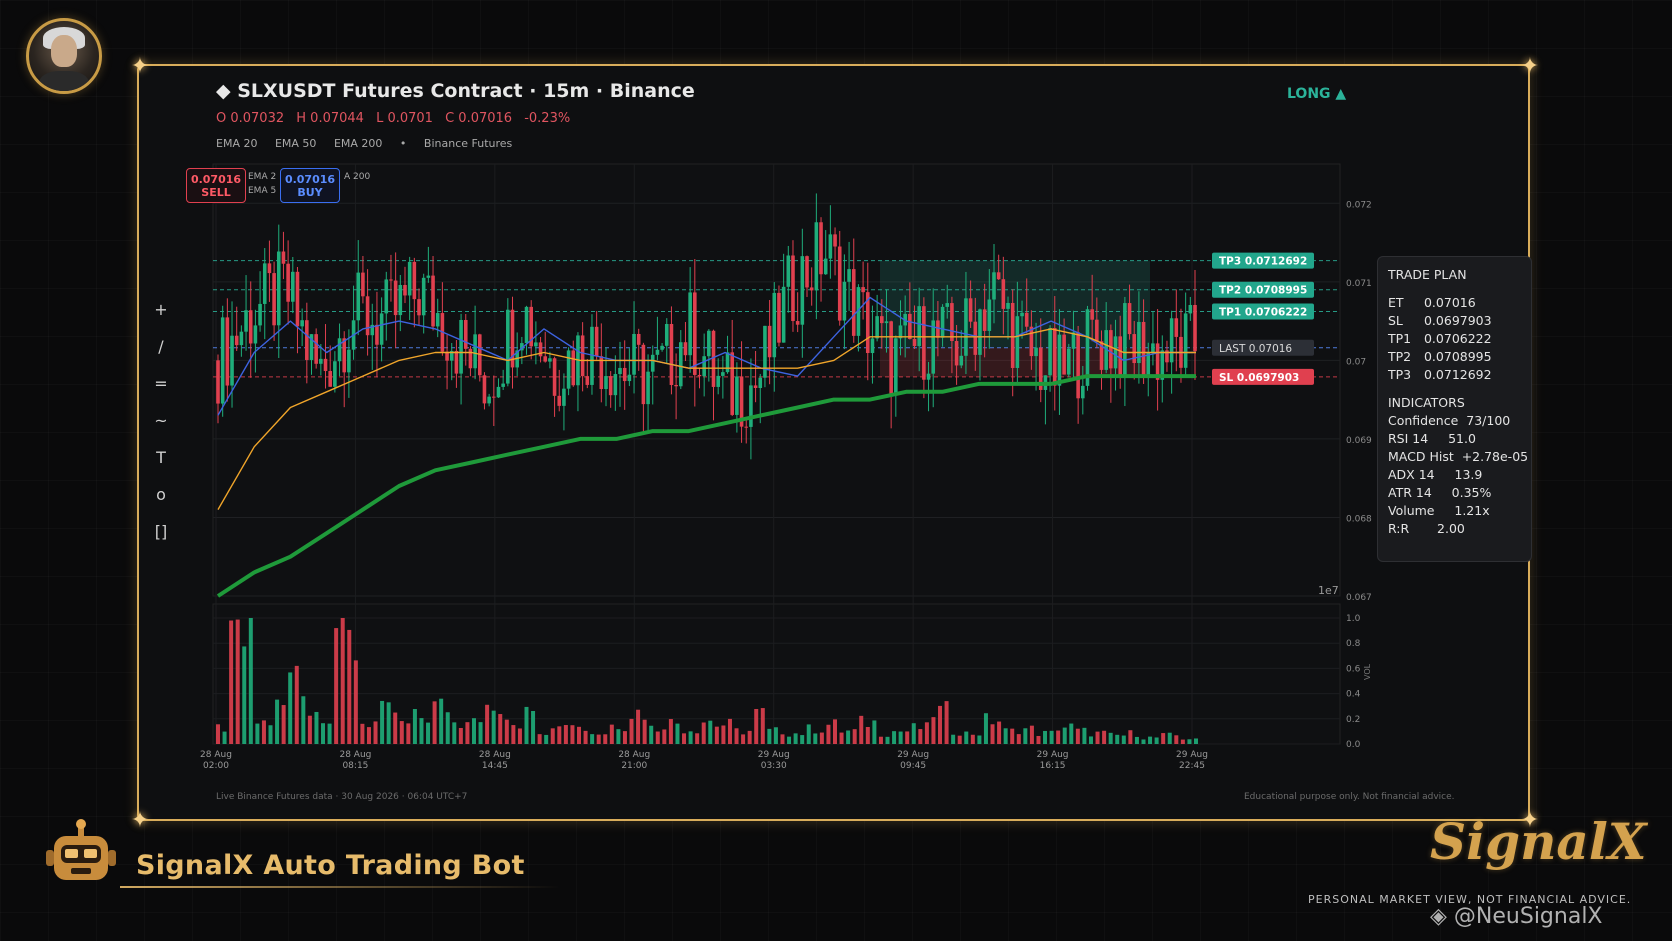 The height and width of the screenshot is (941, 1672). I want to click on buy-button: 0.07016 BUY, so click(310, 185).